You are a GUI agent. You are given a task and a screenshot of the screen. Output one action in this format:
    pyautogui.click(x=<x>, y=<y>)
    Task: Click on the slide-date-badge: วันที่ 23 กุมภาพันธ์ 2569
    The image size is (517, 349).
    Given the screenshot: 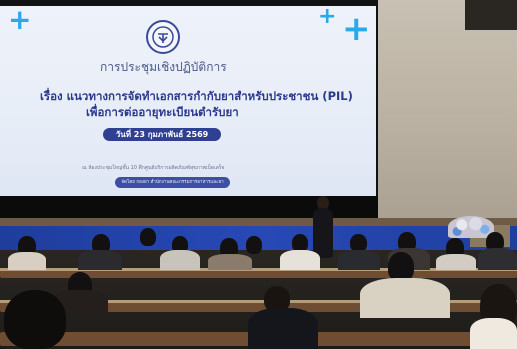 What is the action you would take?
    pyautogui.click(x=162, y=134)
    